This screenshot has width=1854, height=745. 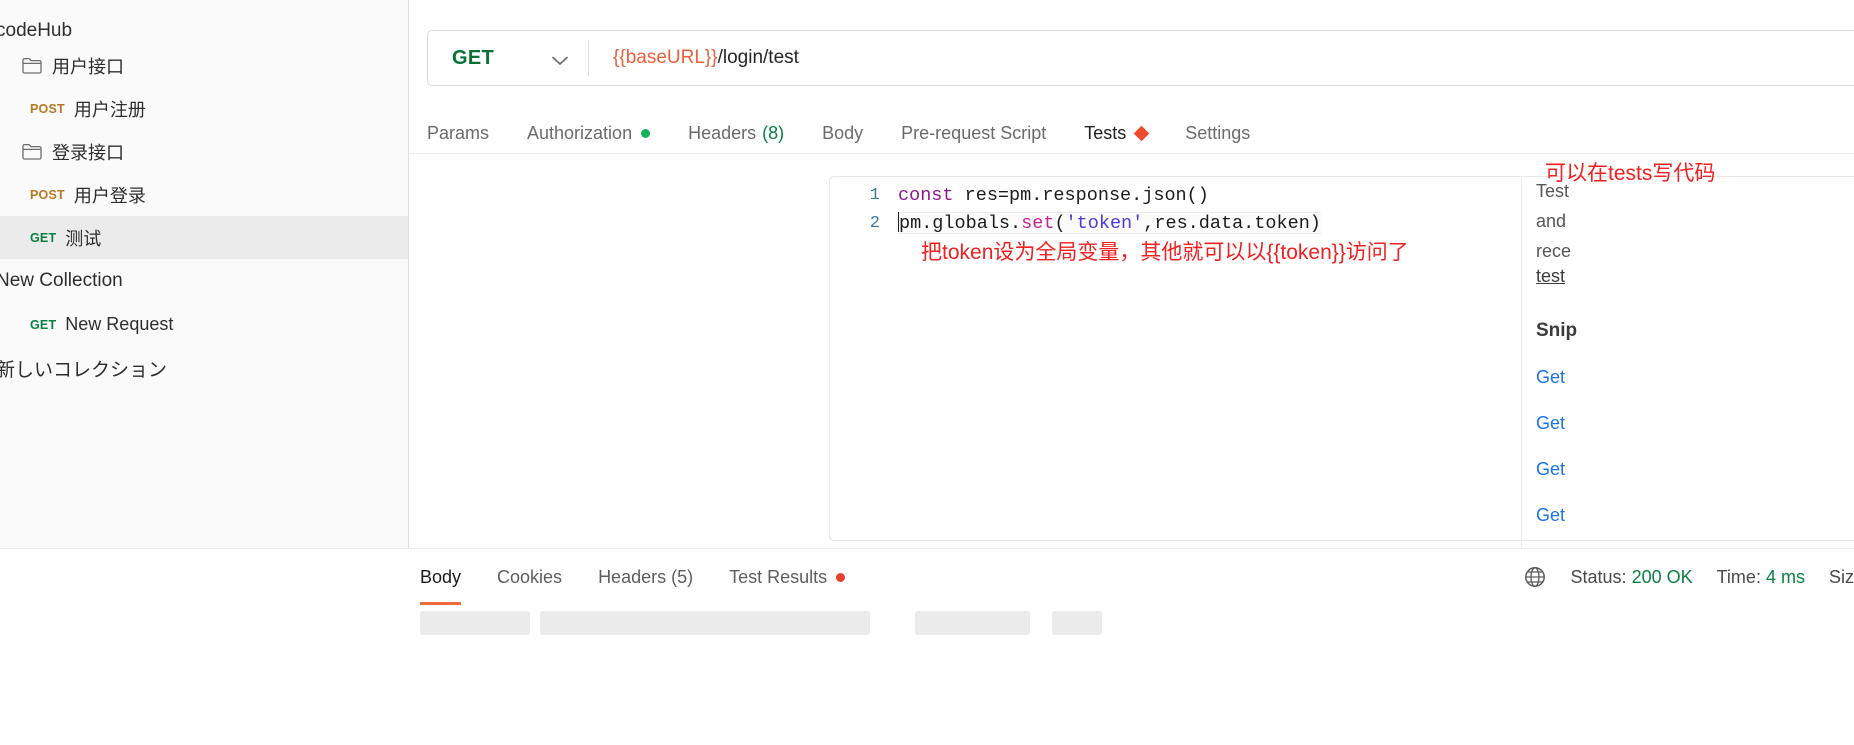 I want to click on code-token: ,res.data.token), so click(x=1232, y=223).